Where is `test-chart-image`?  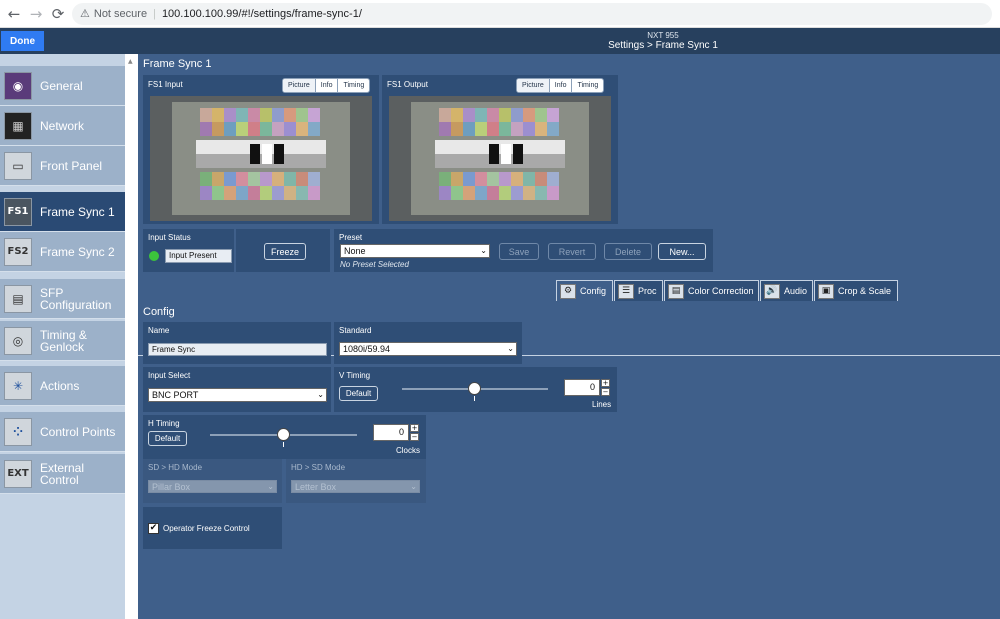
test-chart-image is located at coordinates (261, 158).